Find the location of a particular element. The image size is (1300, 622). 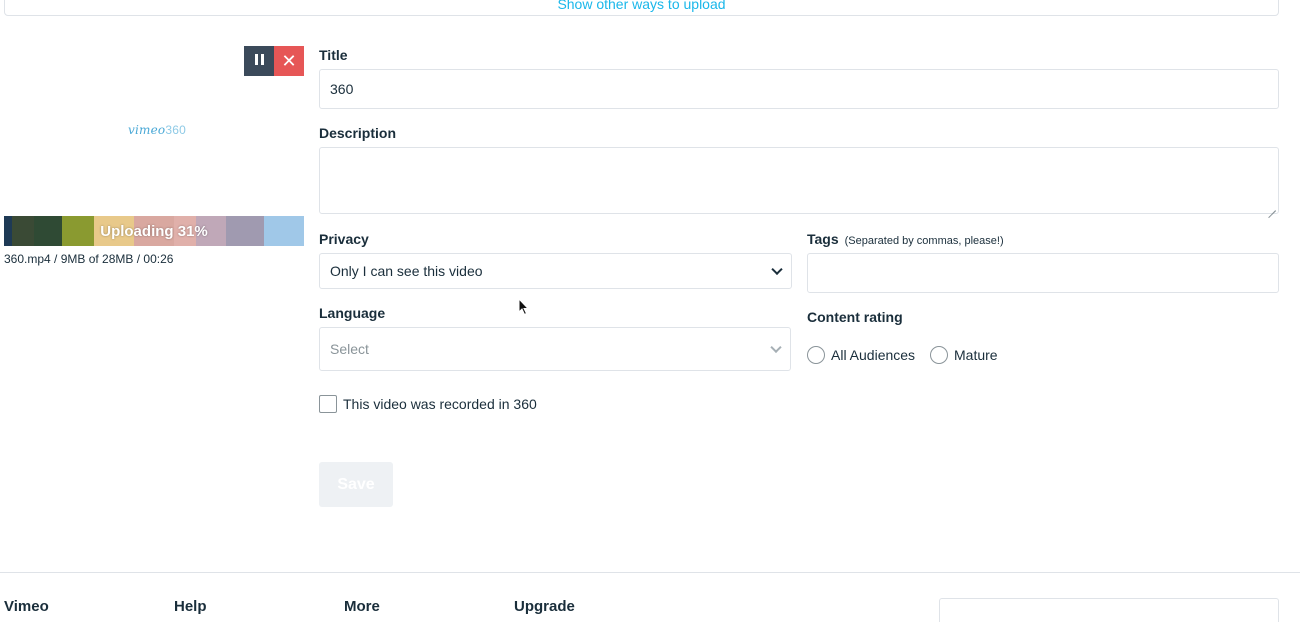

title-input: 360 is located at coordinates (799, 89).